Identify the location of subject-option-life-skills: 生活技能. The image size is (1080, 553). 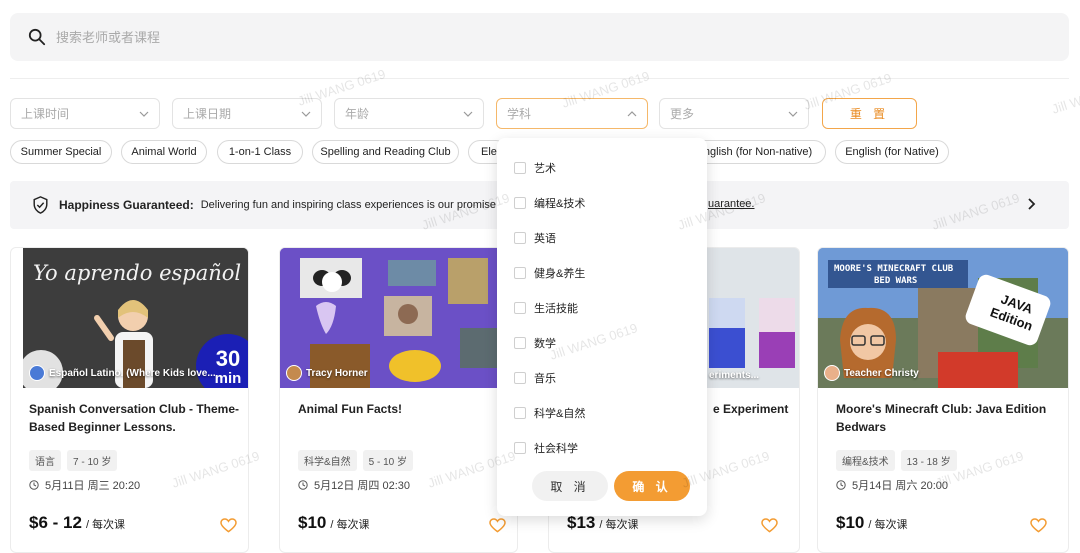
(546, 308).